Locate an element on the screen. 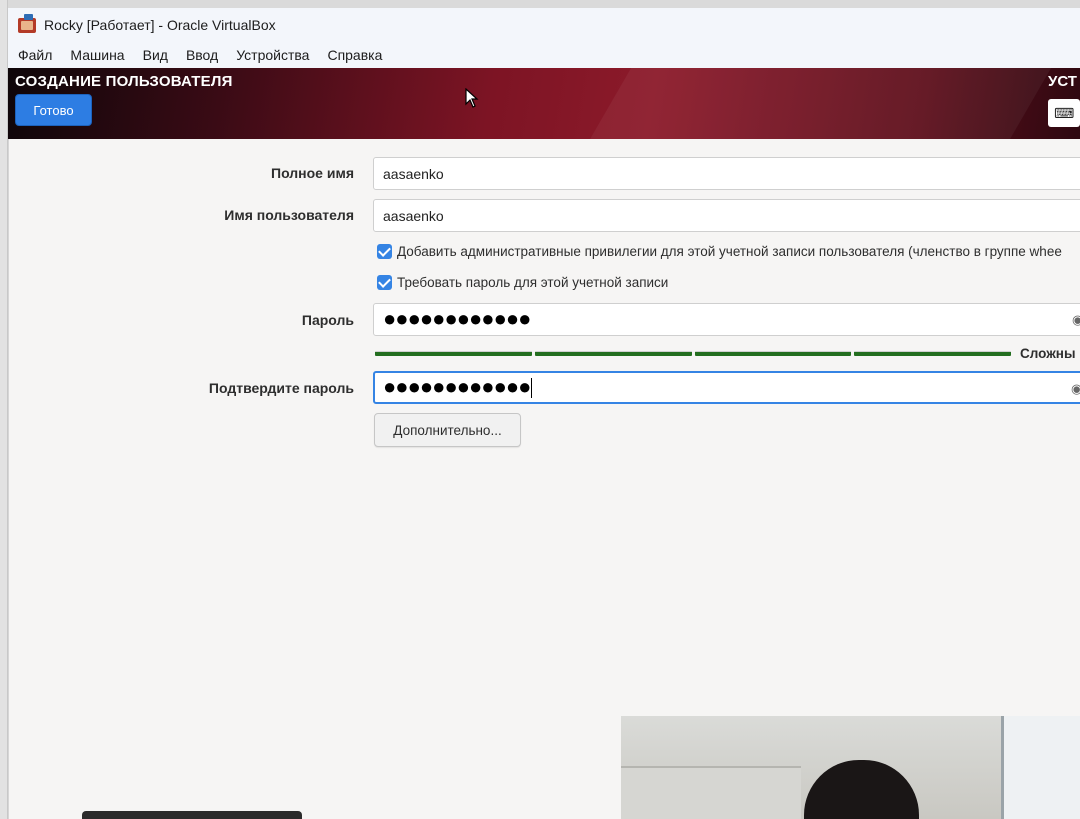 This screenshot has height=819, width=1080. keyboard-layout-button: ⌨ is located at coordinates (1064, 113).